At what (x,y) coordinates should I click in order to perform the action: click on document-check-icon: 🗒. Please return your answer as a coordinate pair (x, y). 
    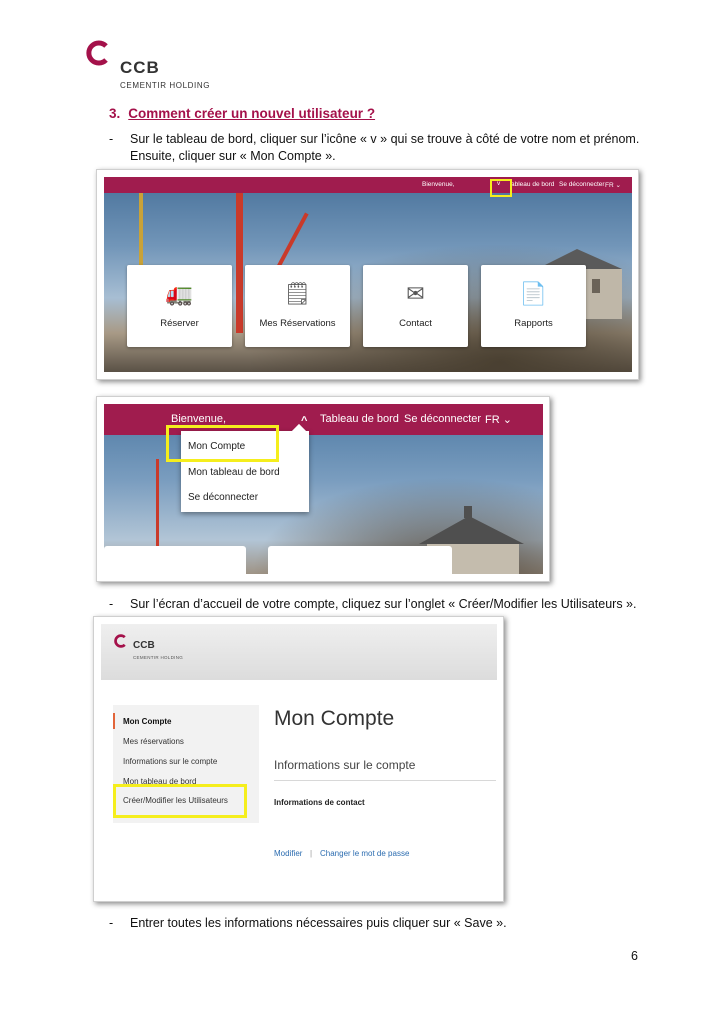
    Looking at the image, I should click on (297, 293).